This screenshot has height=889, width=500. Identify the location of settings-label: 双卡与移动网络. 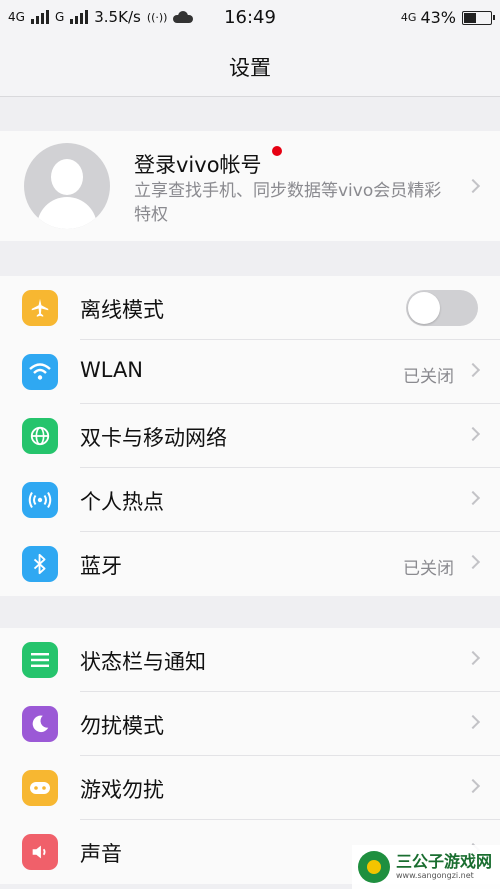
(153, 438).